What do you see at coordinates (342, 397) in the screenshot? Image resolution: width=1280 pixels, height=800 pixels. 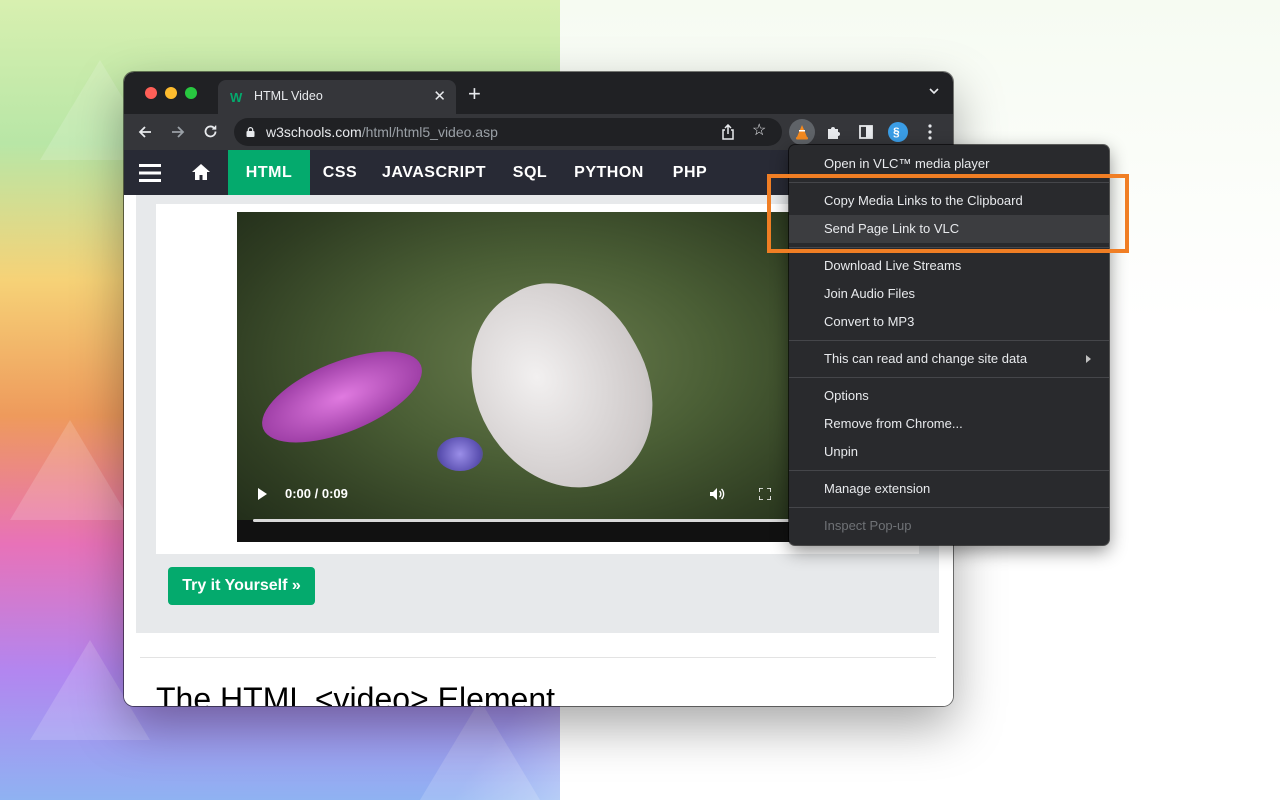 I see `video-butterfly-figure` at bounding box center [342, 397].